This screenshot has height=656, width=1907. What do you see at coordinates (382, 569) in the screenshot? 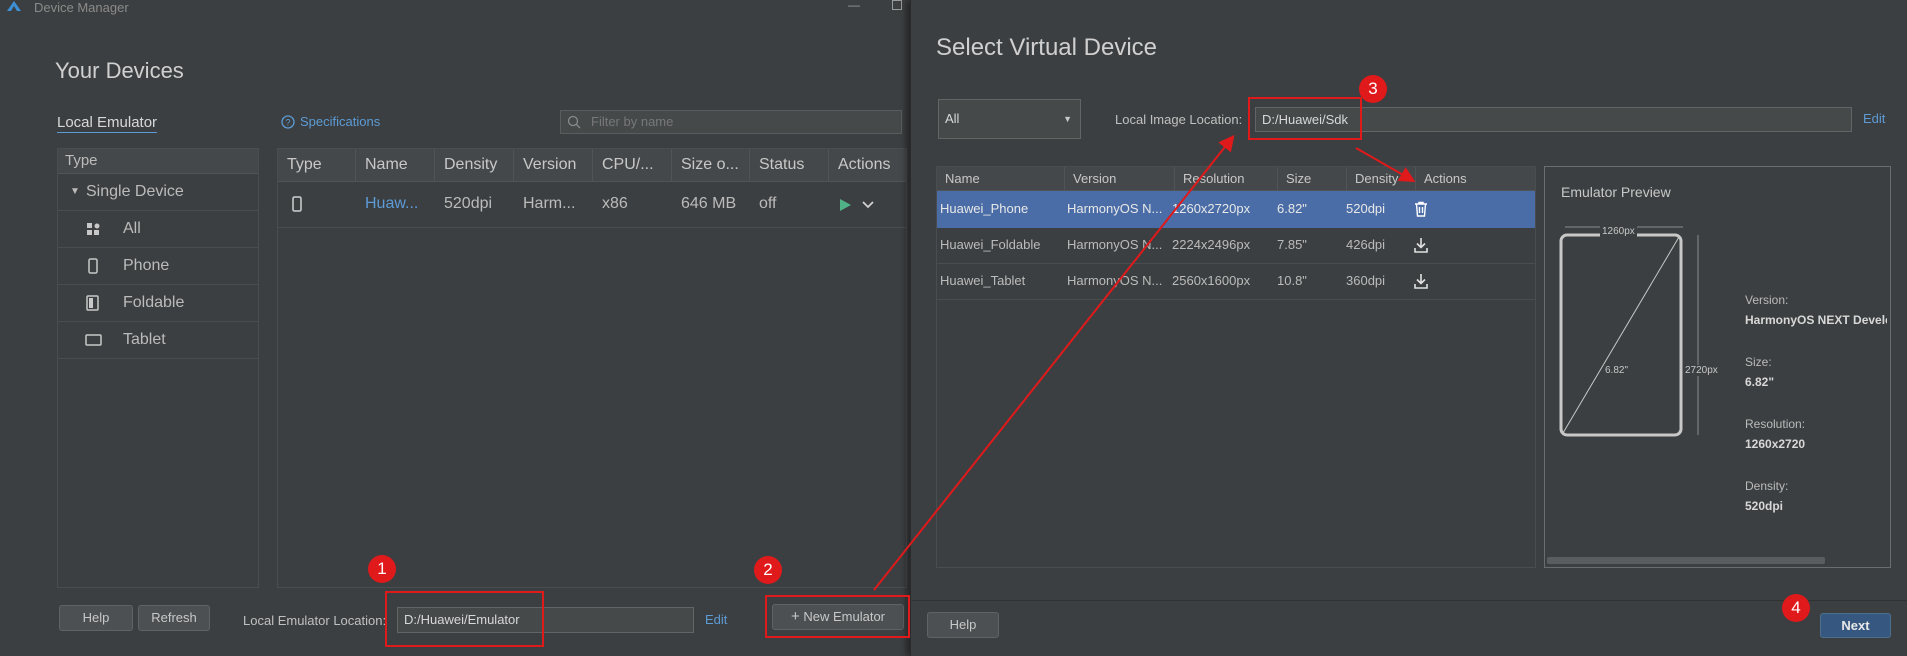
I see `annotation-badge-1: 1` at bounding box center [382, 569].